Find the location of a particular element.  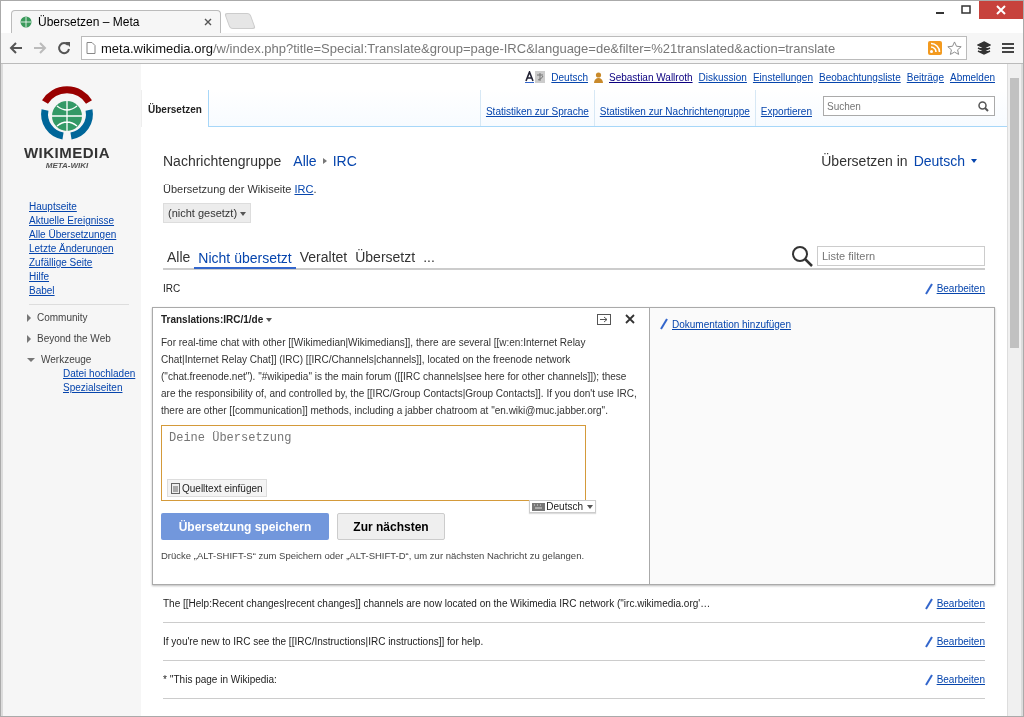

layers-icon is located at coordinates (984, 48).